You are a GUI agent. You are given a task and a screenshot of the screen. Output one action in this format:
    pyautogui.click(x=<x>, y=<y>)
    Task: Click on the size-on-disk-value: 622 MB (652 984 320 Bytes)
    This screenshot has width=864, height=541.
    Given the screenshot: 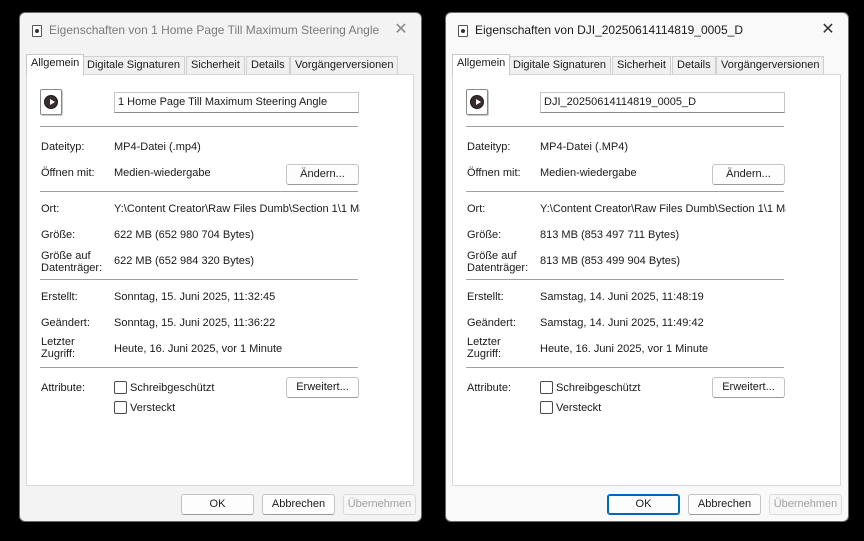 What is the action you would take?
    pyautogui.click(x=184, y=261)
    